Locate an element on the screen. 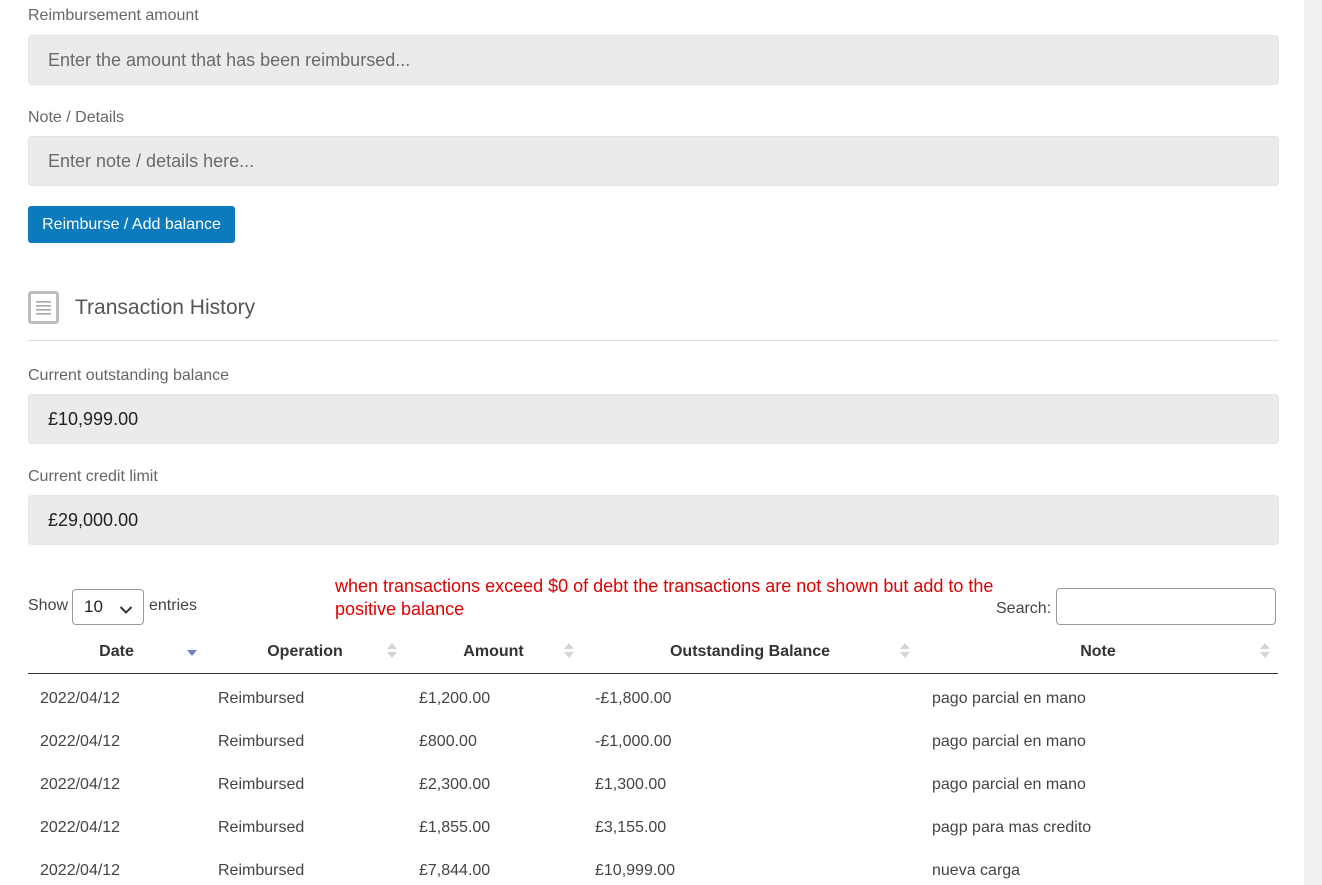 The image size is (1322, 885). reimbursement-amount-input is located at coordinates (653, 60).